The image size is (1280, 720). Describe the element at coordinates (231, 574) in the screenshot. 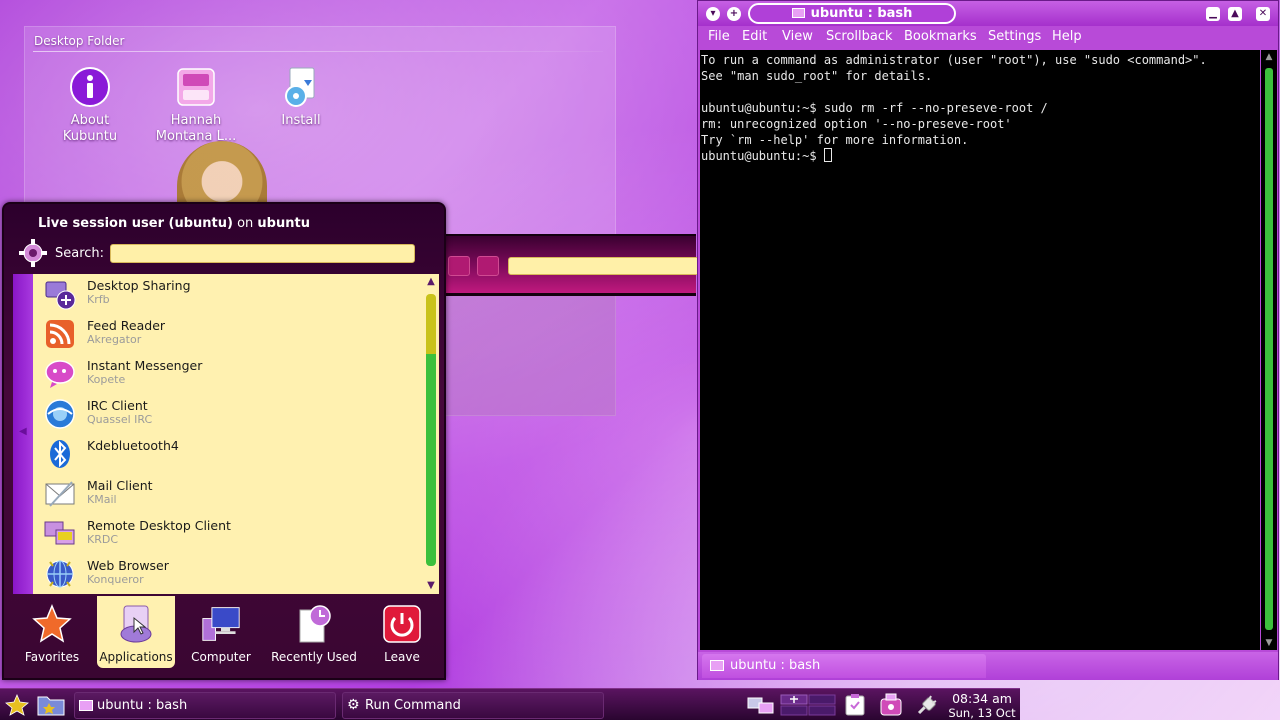

I see `app-item-web-browser: Web Browser Konqueror` at that location.